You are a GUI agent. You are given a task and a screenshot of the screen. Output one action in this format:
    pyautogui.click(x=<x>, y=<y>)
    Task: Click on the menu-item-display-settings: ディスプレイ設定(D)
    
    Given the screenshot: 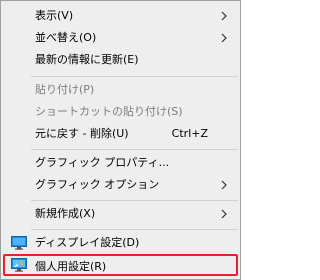 What is the action you would take?
    pyautogui.click(x=120, y=243)
    